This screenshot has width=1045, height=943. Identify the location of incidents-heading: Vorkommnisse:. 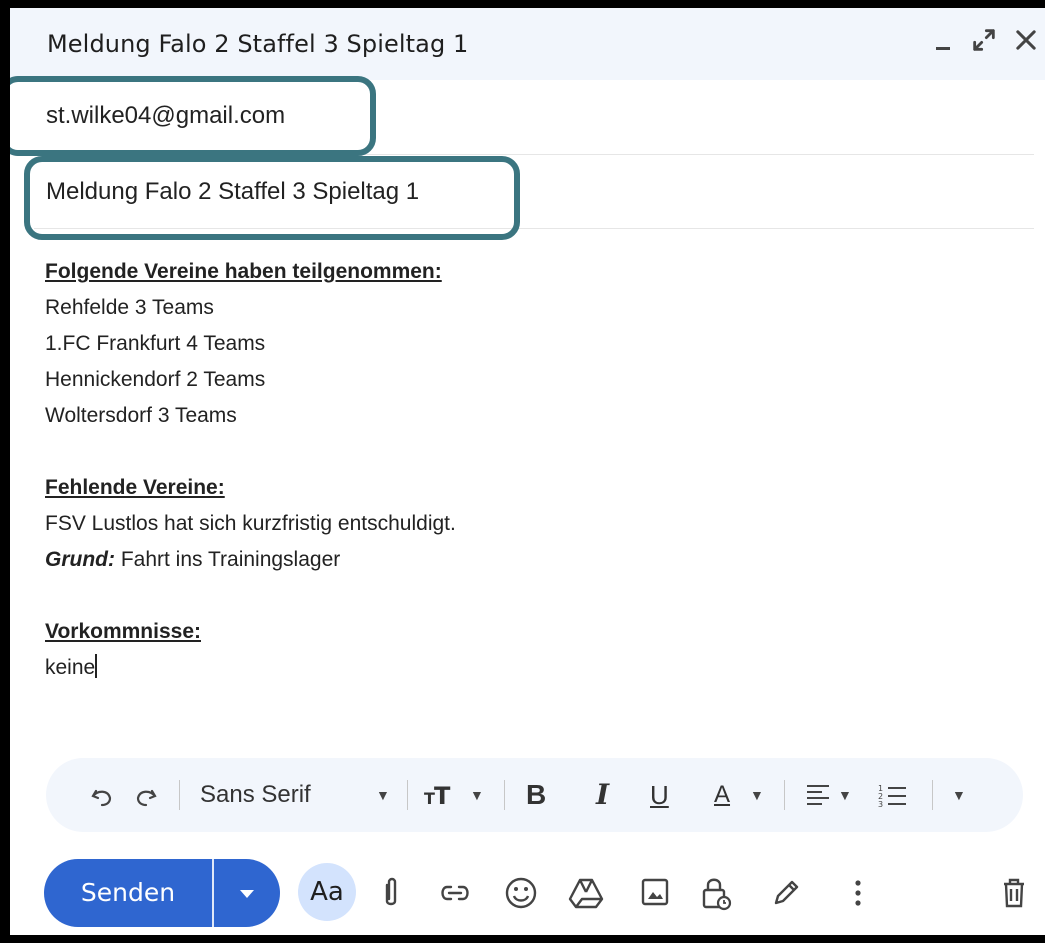
(123, 631).